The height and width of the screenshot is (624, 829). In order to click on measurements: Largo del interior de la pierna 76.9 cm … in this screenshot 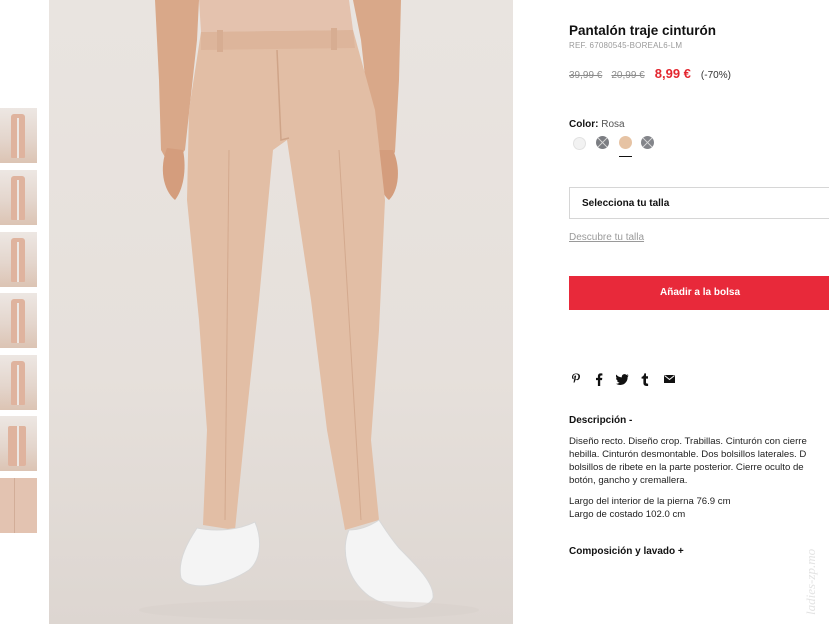, I will do `click(650, 508)`.